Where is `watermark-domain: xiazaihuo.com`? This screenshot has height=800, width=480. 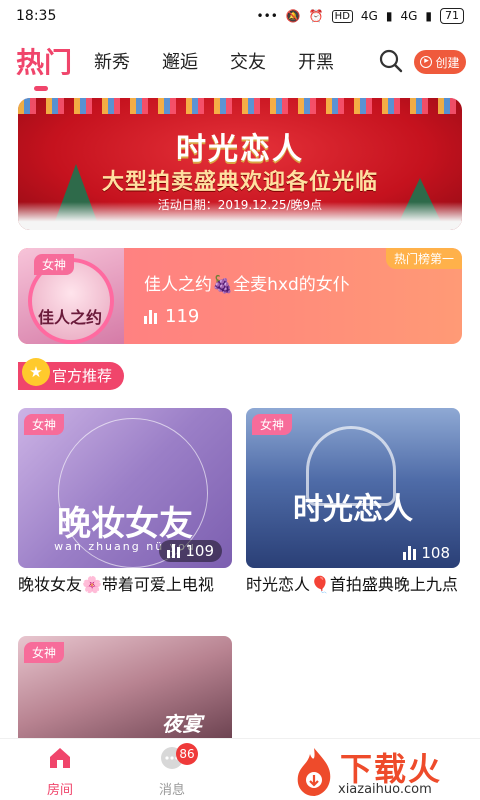
watermark-domain: xiazaihuo.com is located at coordinates (385, 789).